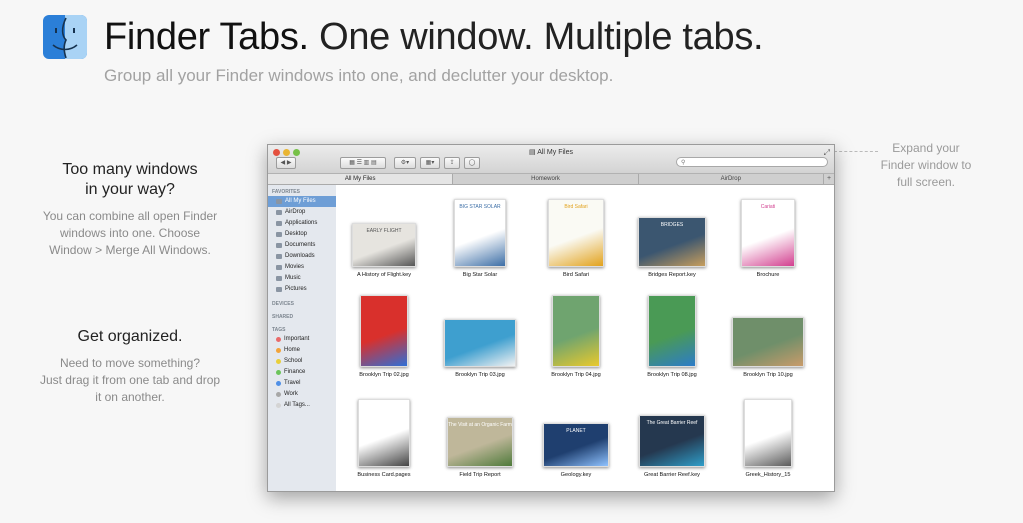 This screenshot has height=523, width=1023. Describe the element at coordinates (302, 278) in the screenshot. I see `sidebar-item-music: Music` at that location.